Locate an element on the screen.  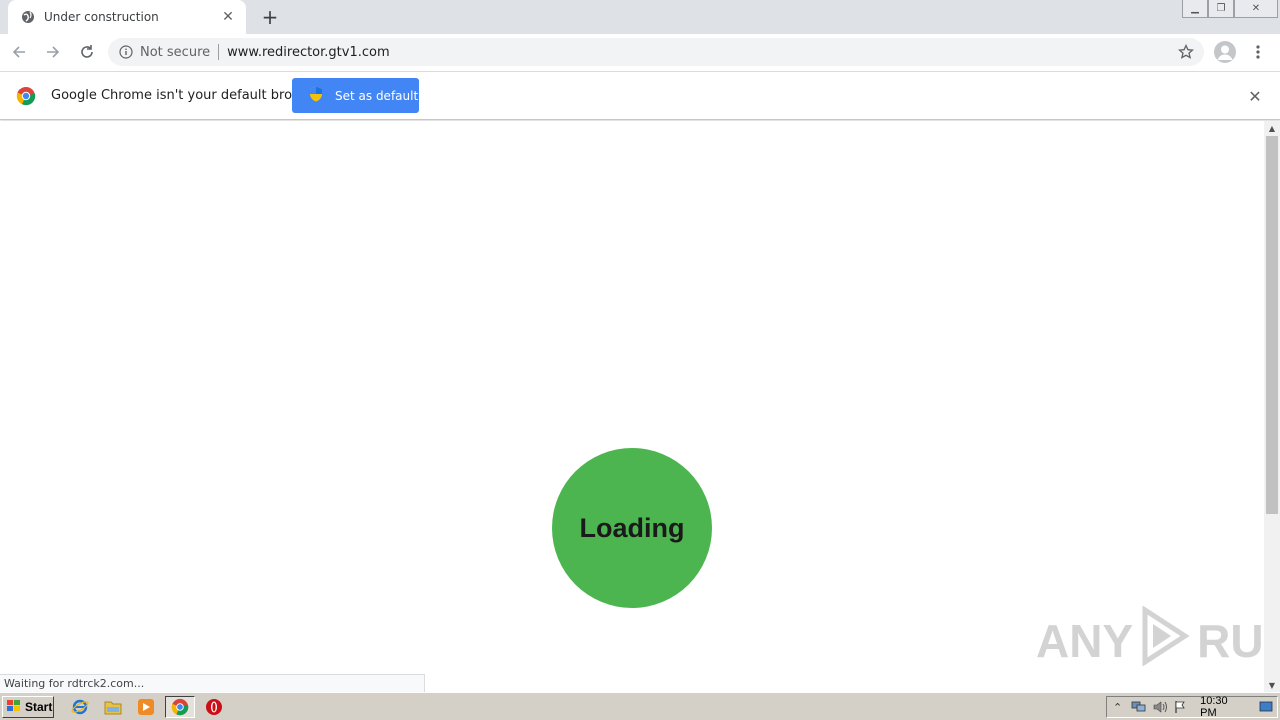
taskbar-clock: 10:30 PM is located at coordinates (1214, 707).